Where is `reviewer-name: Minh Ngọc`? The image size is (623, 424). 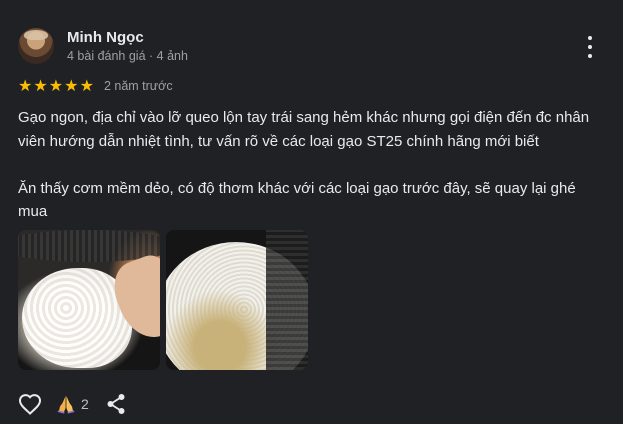
reviewer-name: Minh Ngọc is located at coordinates (127, 38).